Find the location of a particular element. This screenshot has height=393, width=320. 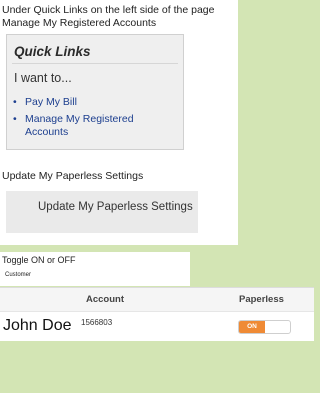

account-number: 1566803 is located at coordinates (97, 322).